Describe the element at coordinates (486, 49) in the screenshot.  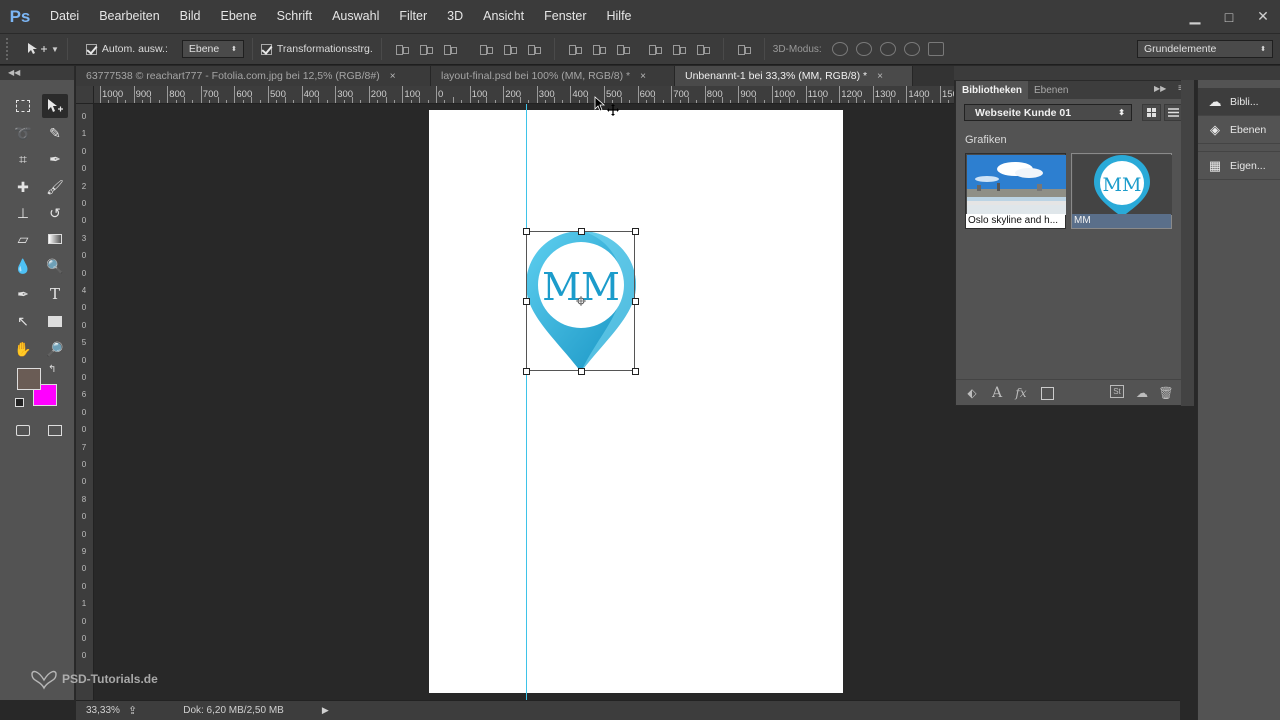
I see `align-left-icon` at that location.